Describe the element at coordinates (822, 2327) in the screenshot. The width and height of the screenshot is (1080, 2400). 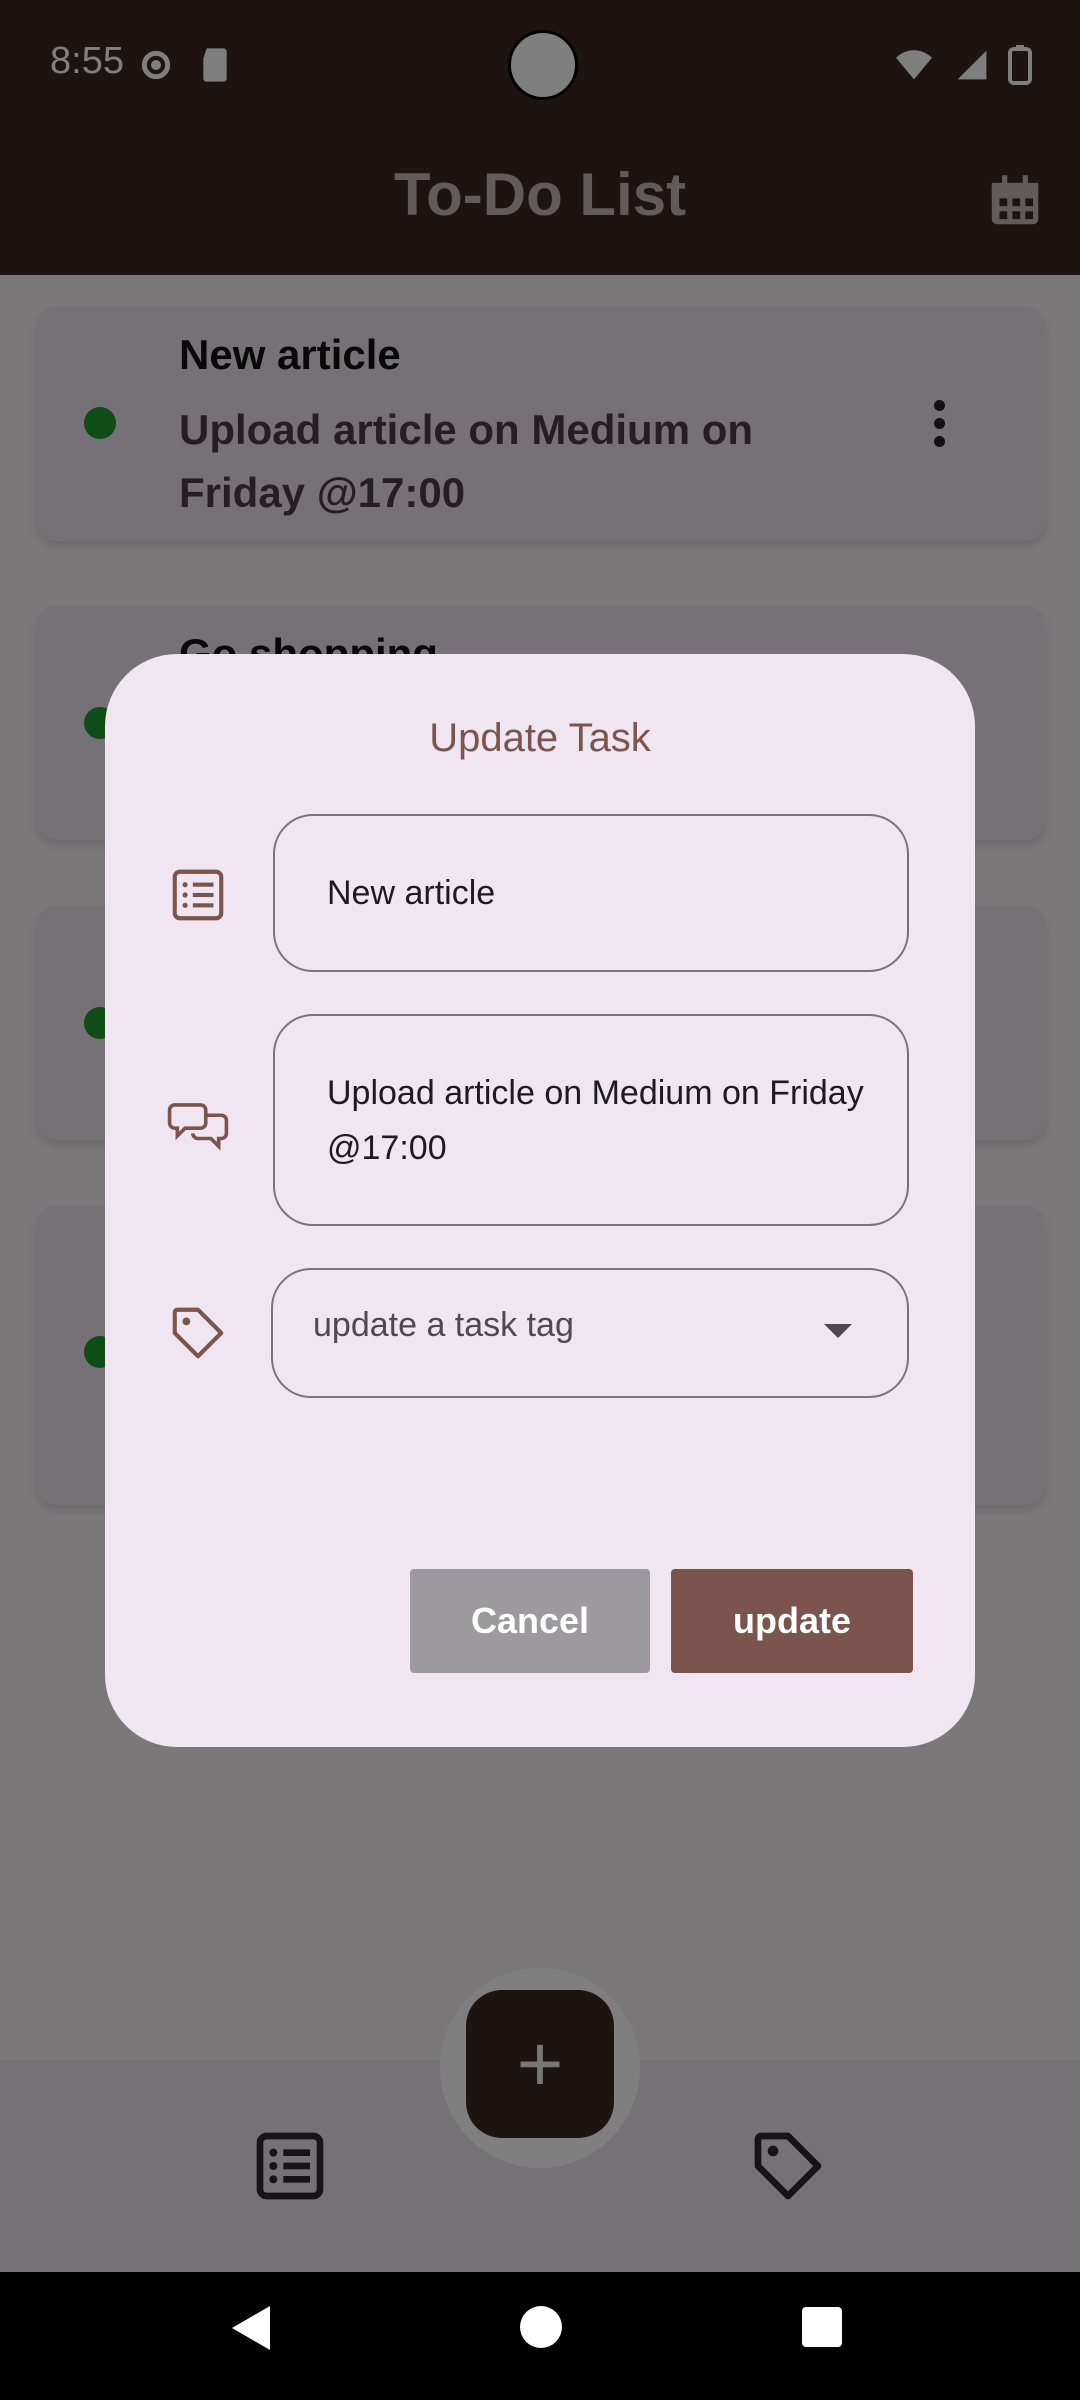
I see `recents-icon` at that location.